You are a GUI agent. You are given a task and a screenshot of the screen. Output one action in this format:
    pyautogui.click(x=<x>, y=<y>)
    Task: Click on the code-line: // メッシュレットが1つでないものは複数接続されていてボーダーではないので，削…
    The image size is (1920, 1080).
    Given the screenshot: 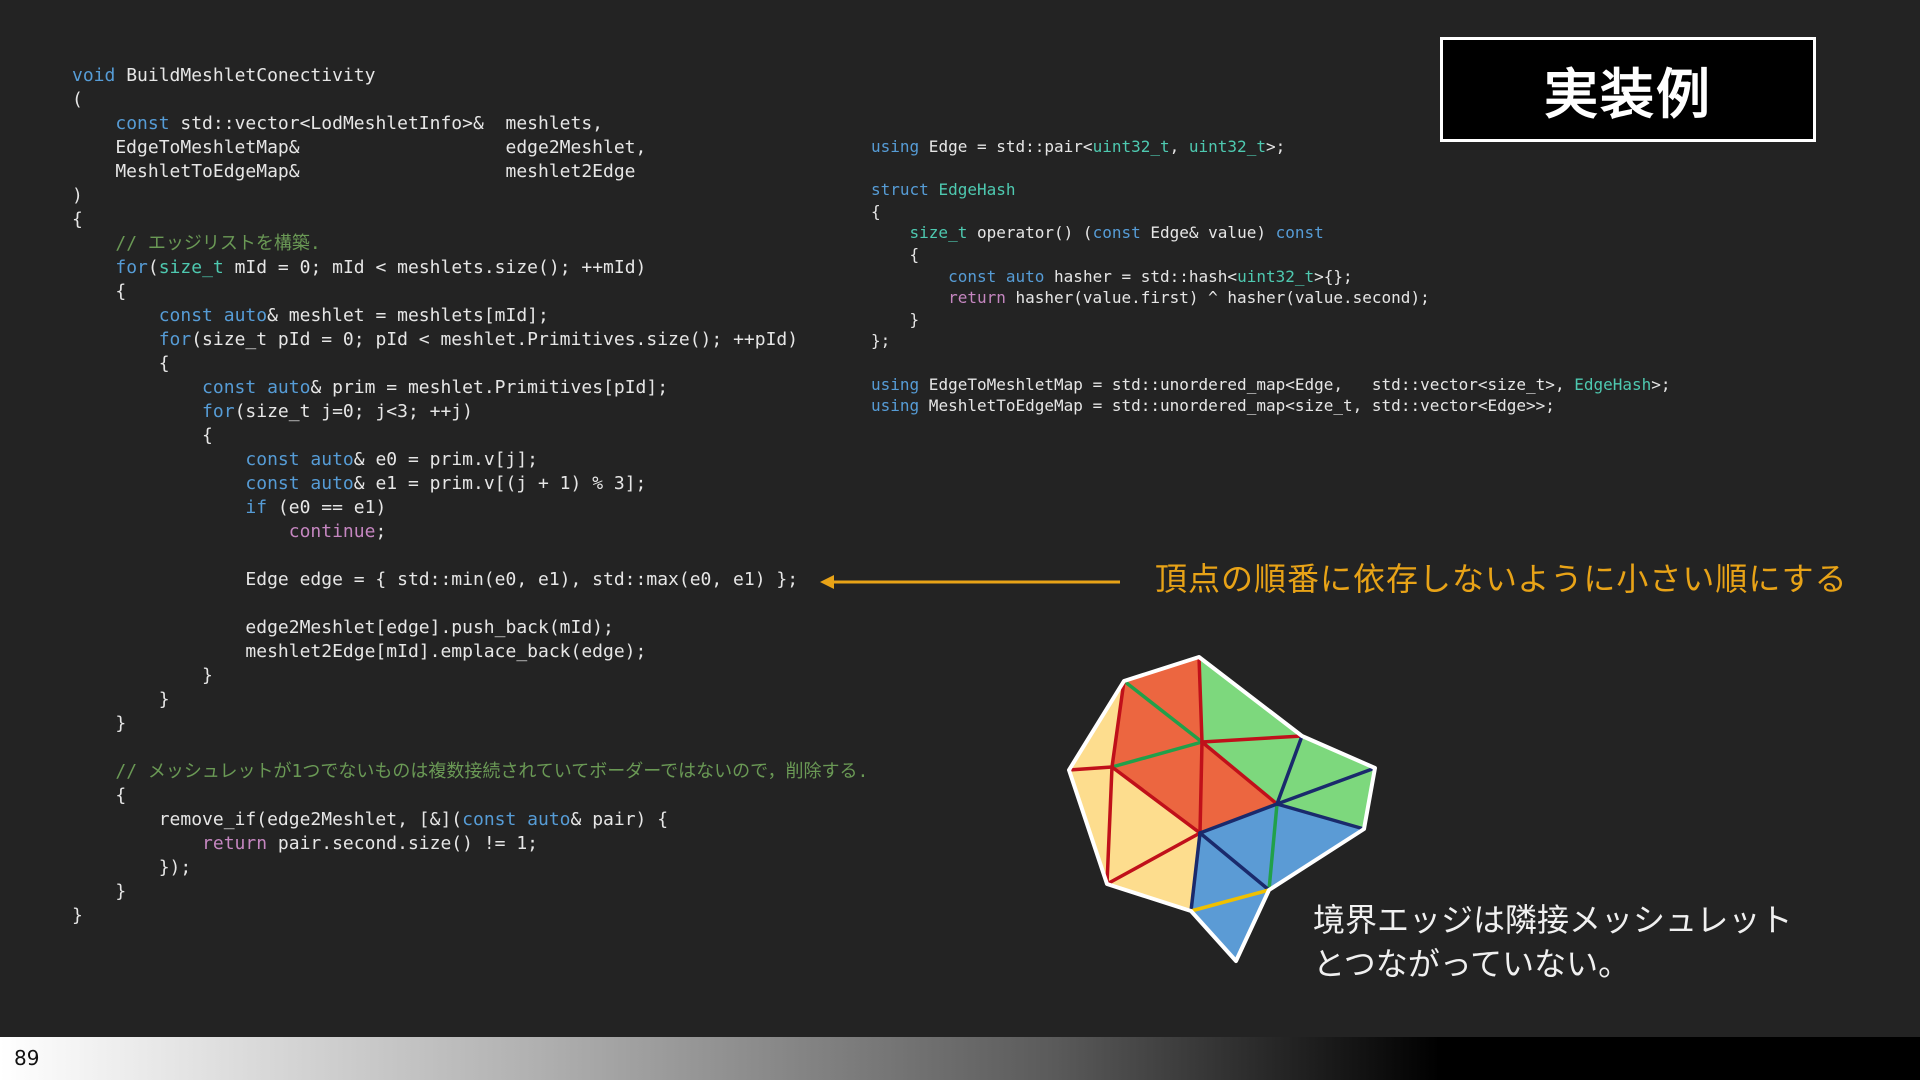 What is the action you would take?
    pyautogui.click(x=470, y=772)
    